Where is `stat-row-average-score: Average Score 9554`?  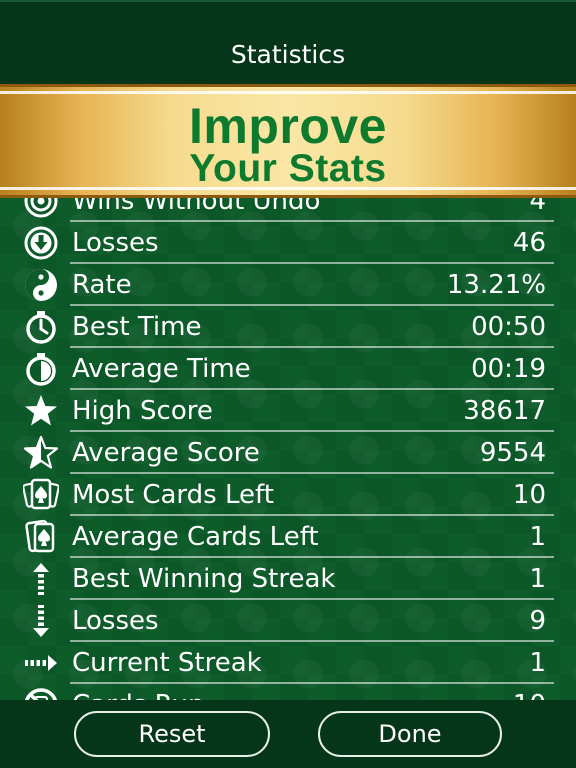 stat-row-average-score: Average Score 9554 is located at coordinates (288, 453).